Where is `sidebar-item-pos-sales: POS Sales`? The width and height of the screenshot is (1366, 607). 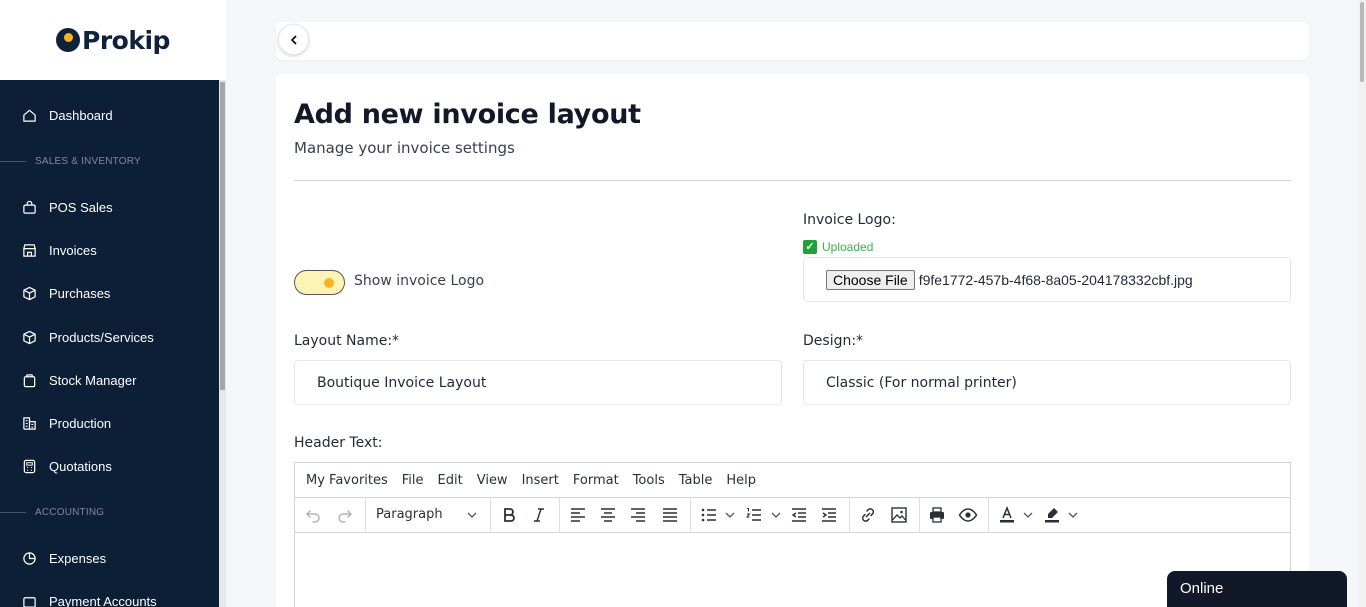
sidebar-item-pos-sales: POS Sales is located at coordinates (109, 207).